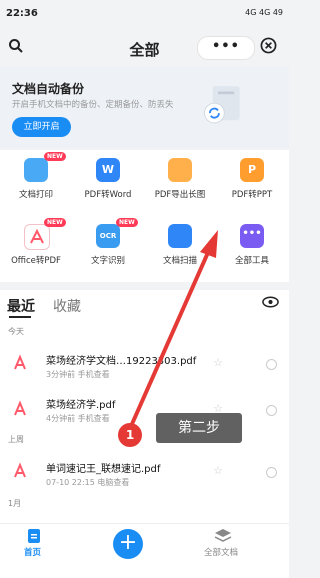  I want to click on backup-illustration-icon, so click(222, 105).